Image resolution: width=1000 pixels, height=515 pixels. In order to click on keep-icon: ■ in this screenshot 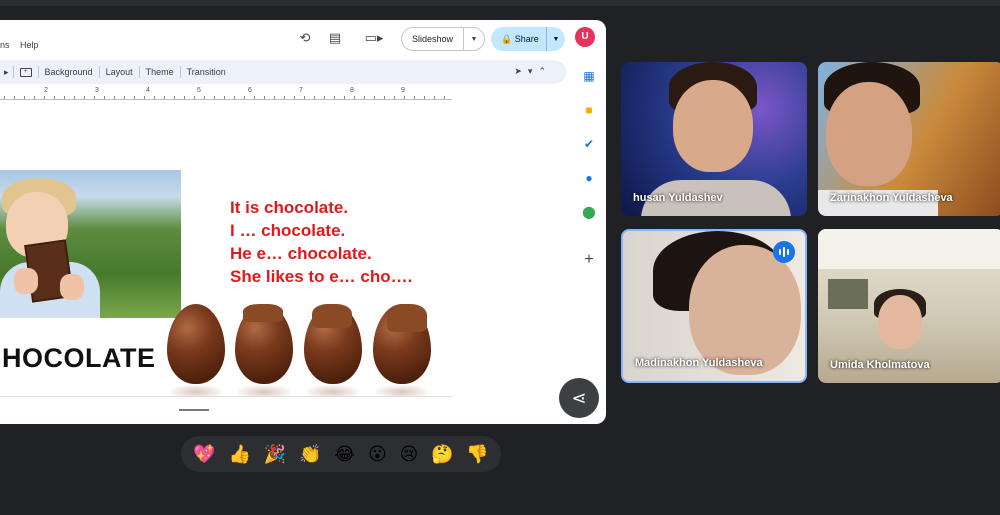, I will do `click(589, 110)`.